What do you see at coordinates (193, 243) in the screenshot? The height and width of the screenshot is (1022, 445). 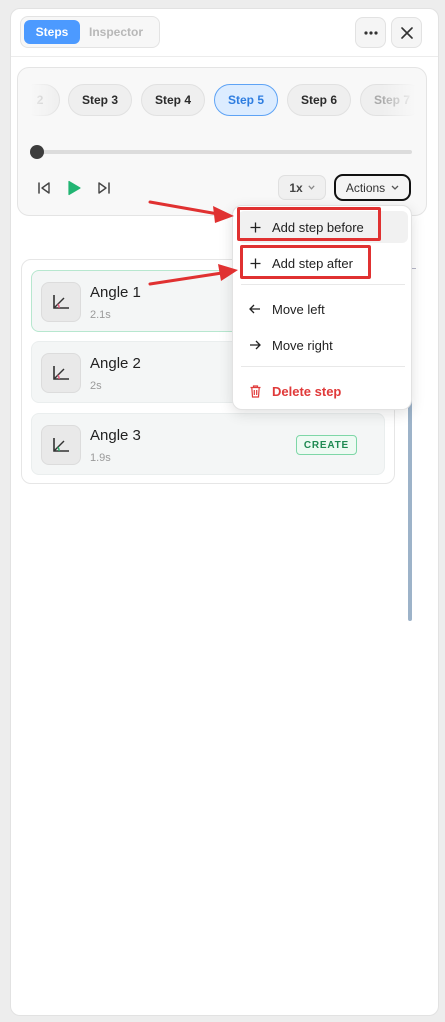 I see `annotation-arrows` at bounding box center [193, 243].